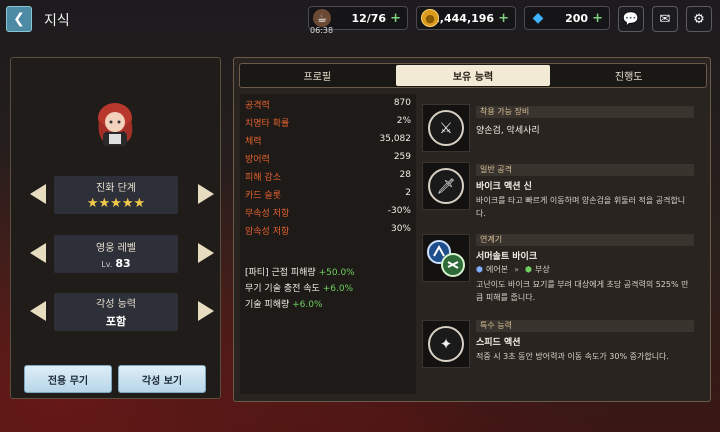 The height and width of the screenshot is (432, 720). Describe the element at coordinates (581, 207) in the screenshot. I see `skill-description: 바이크를 타고 빠르게 이동하며 양손검을 휘둘러 적을 공격합니다.` at that location.